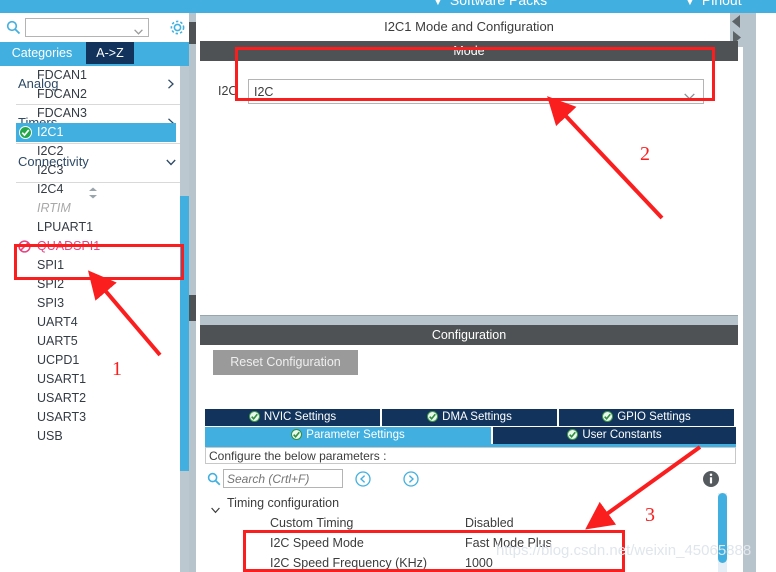 The image size is (776, 572). Describe the element at coordinates (300, 417) in the screenshot. I see `tab-label: NVIC Settings` at that location.